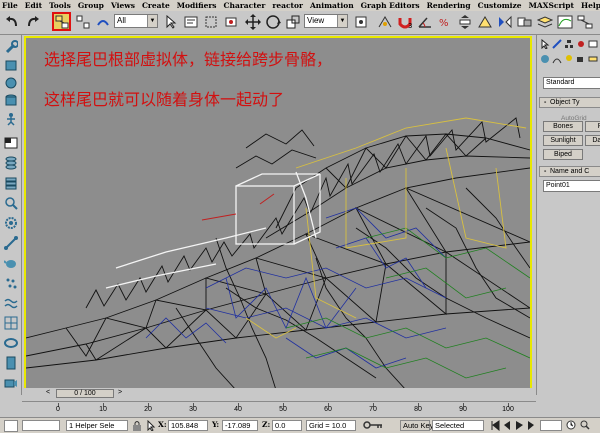  Describe the element at coordinates (41, 425) in the screenshot. I see `maxscript-mini-listener` at that location.